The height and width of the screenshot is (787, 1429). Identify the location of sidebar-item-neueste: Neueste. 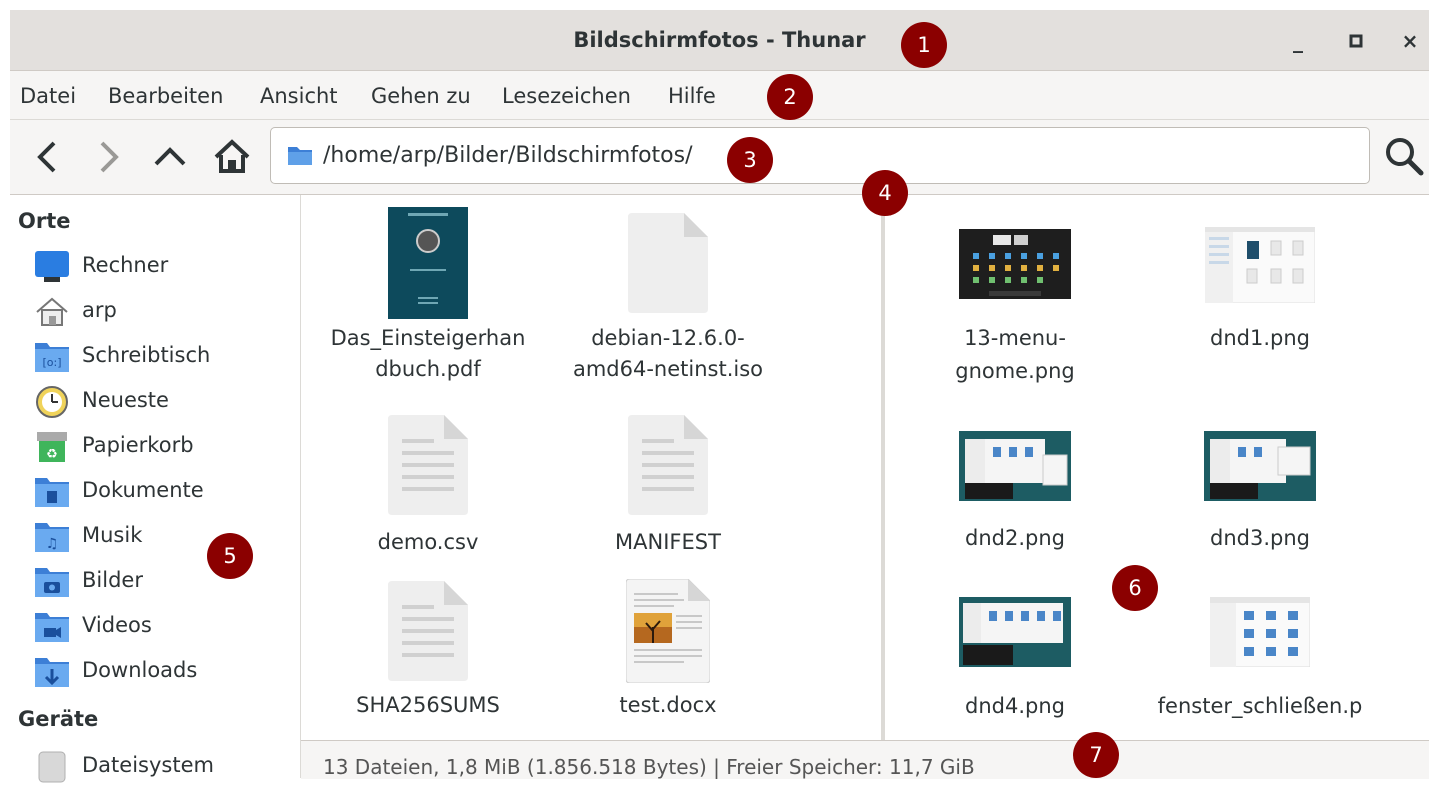
(164, 402).